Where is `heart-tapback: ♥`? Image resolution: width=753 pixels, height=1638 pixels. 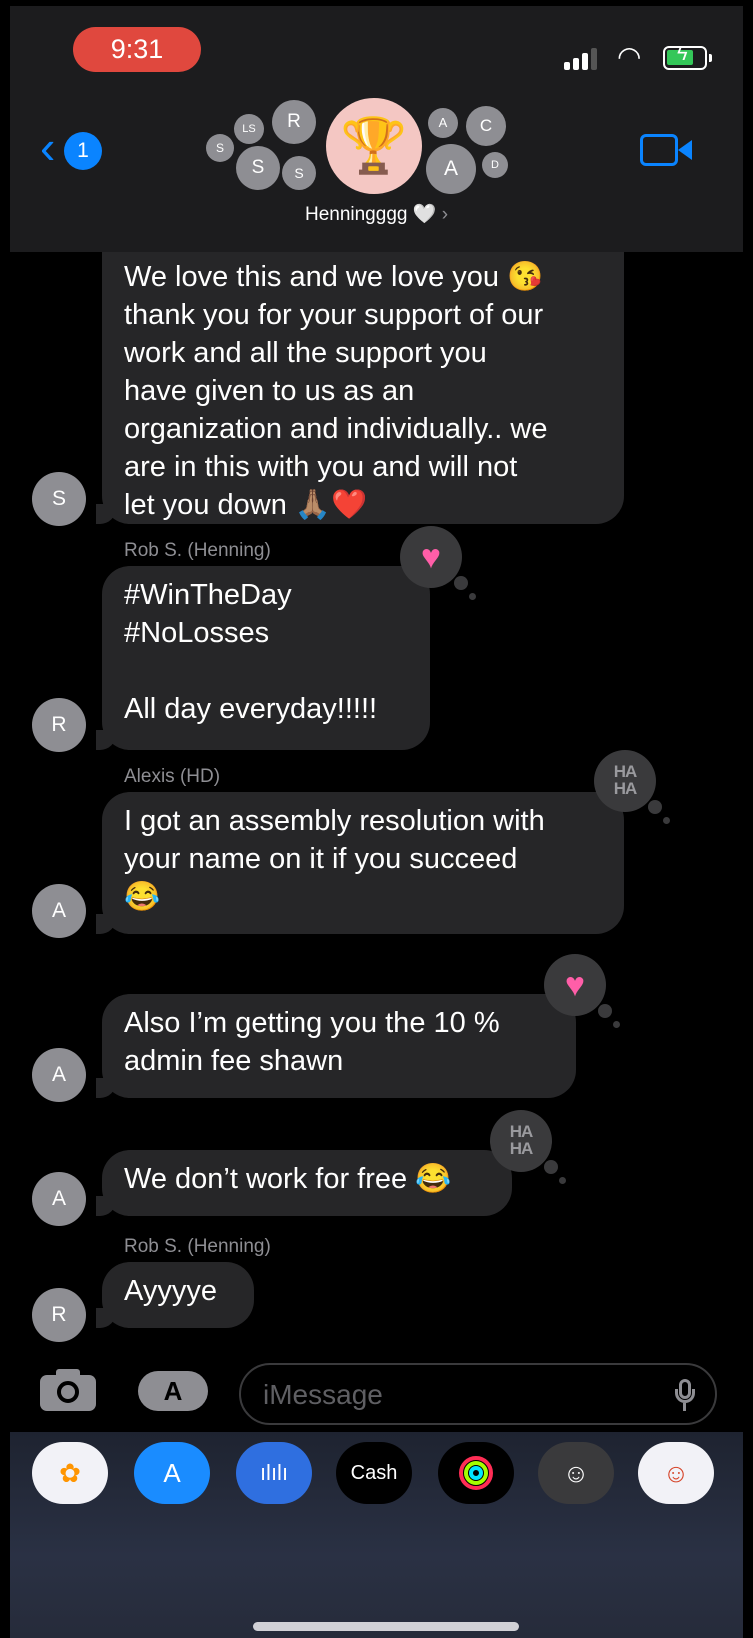
heart-tapback: ♥ is located at coordinates (438, 563).